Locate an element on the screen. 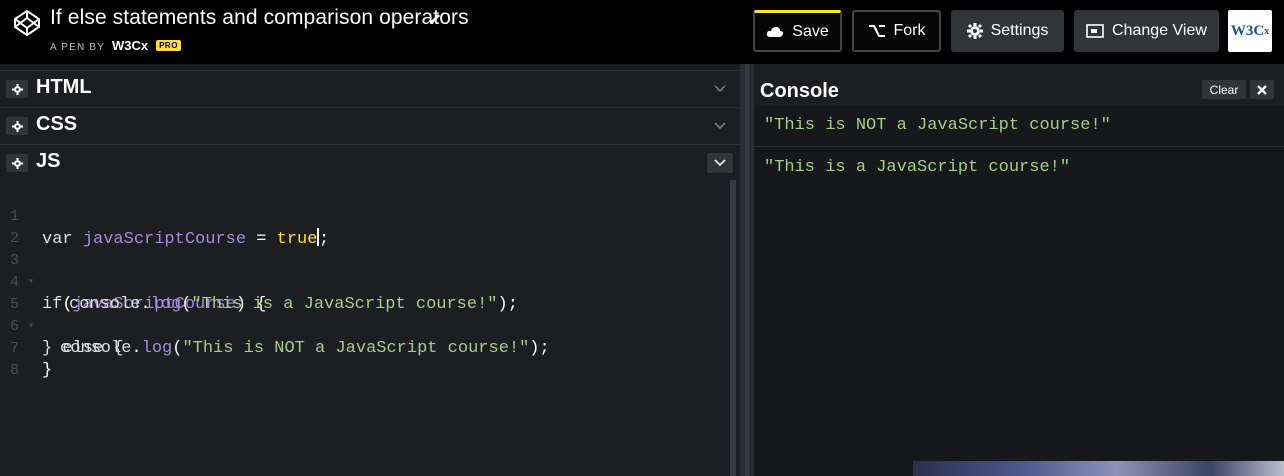 This screenshot has height=476, width=1284. fork-label: Fork is located at coordinates (909, 30).